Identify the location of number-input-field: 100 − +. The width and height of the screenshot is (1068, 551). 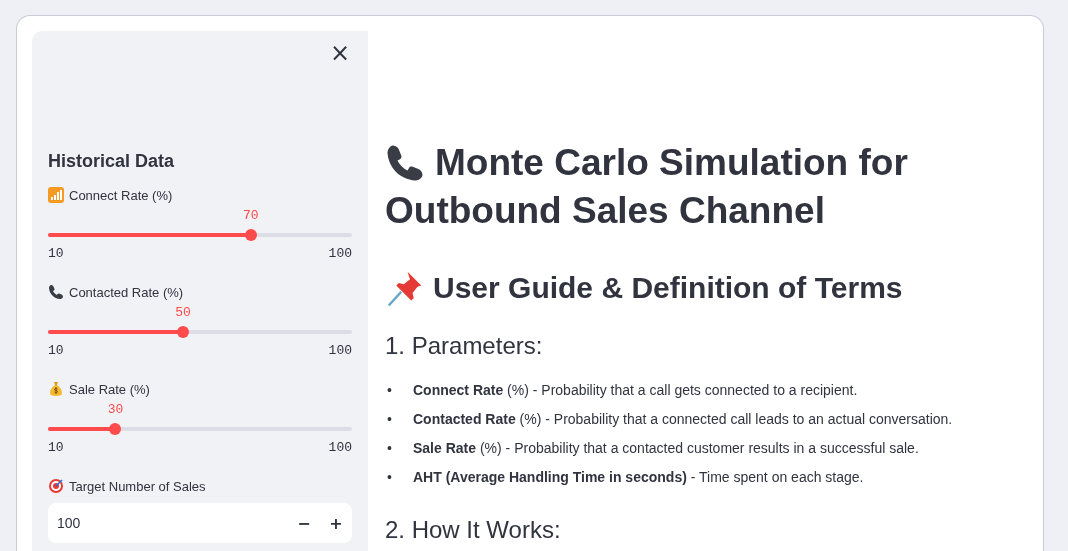
(200, 523).